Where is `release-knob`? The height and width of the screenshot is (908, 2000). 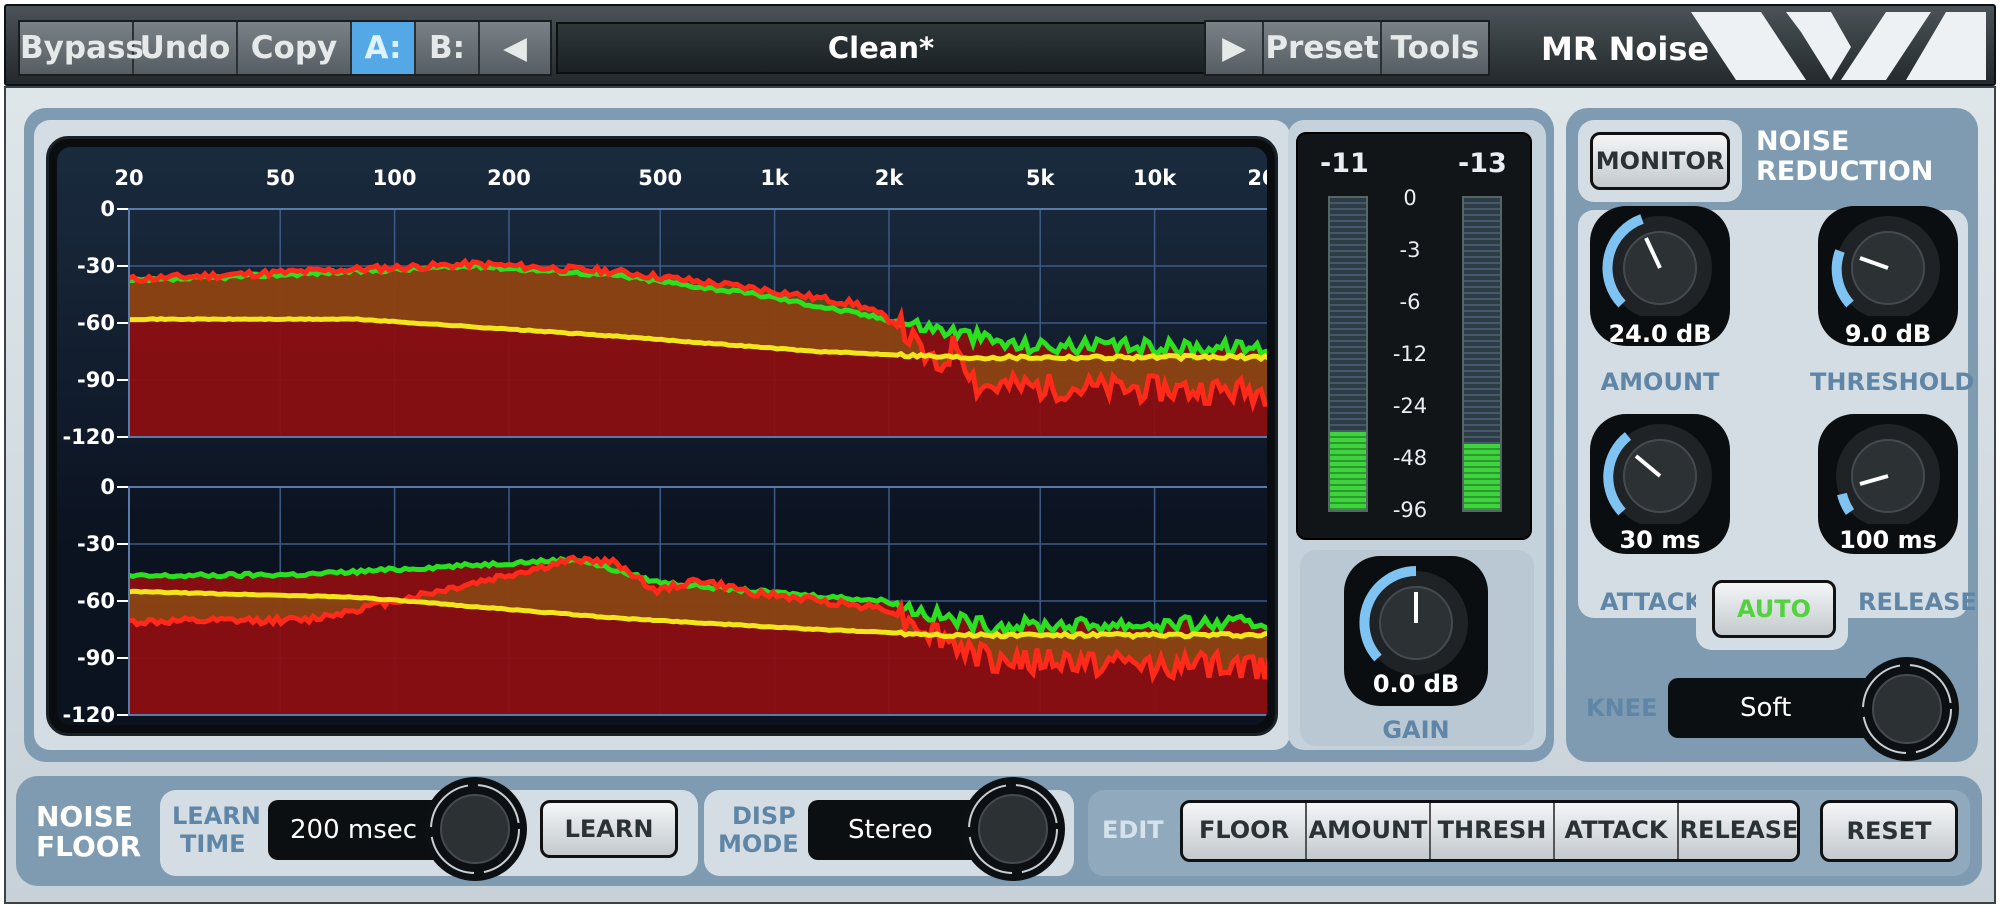
release-knob is located at coordinates (1888, 469).